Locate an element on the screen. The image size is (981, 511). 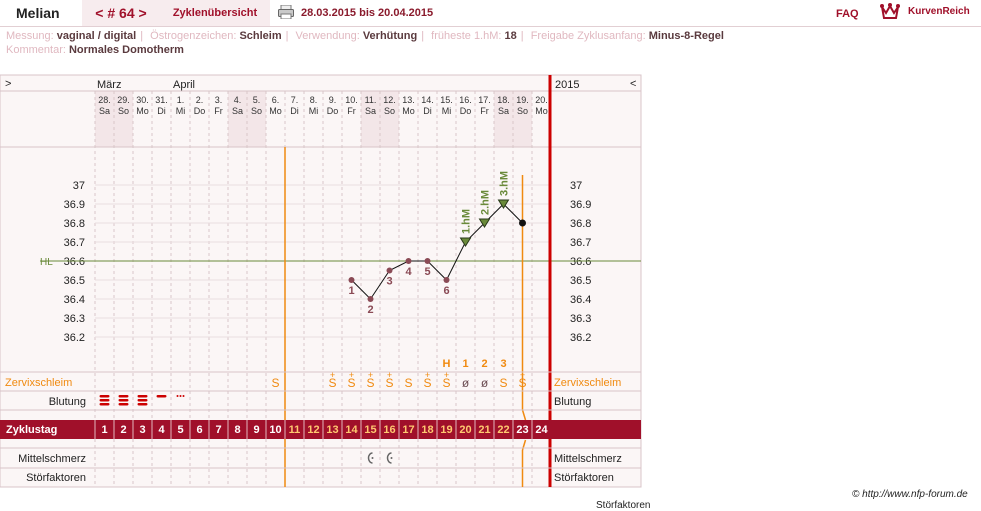
day-date: 7. is located at coordinates (295, 100).